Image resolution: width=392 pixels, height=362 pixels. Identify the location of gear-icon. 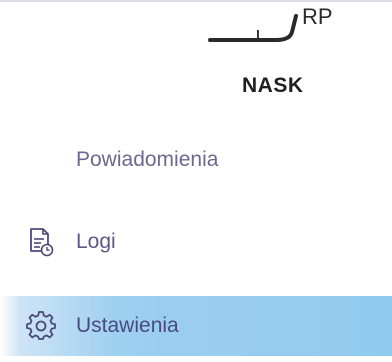
(41, 326).